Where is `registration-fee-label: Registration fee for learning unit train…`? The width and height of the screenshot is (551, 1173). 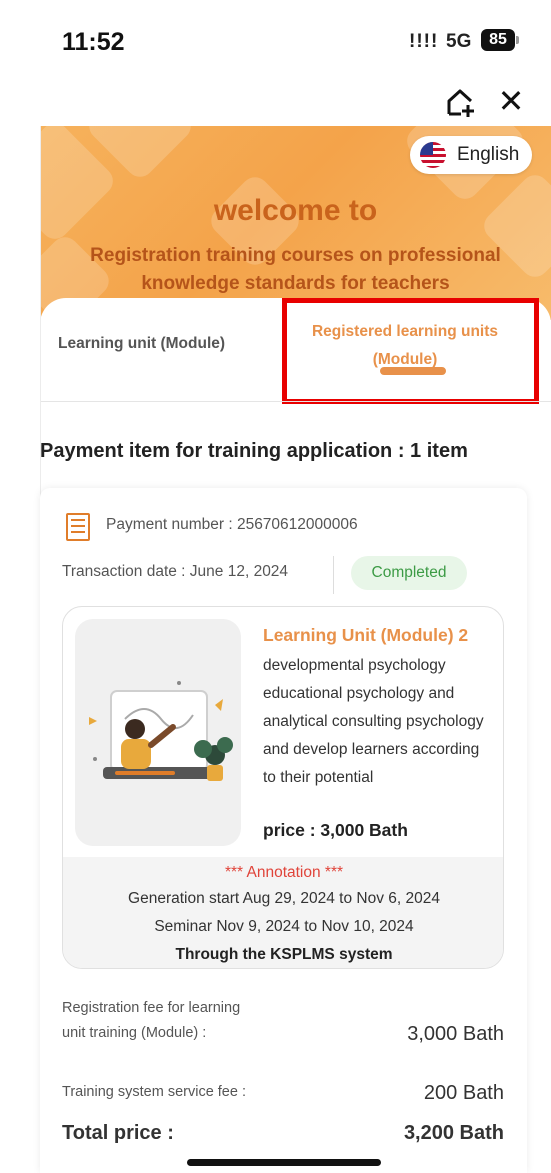 registration-fee-label: Registration fee for learning unit train… is located at coordinates (151, 1020).